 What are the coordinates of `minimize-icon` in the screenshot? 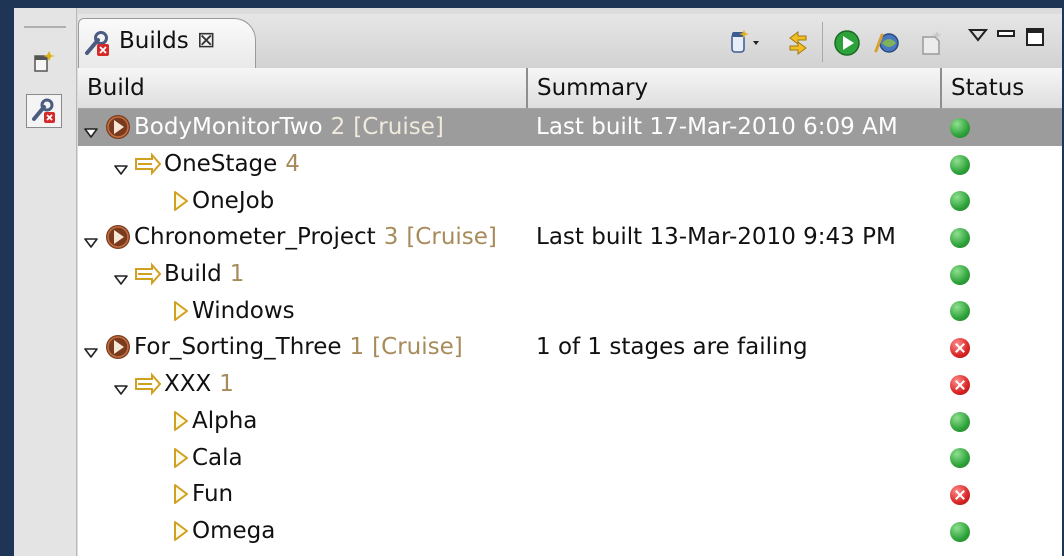 It's located at (1006, 36).